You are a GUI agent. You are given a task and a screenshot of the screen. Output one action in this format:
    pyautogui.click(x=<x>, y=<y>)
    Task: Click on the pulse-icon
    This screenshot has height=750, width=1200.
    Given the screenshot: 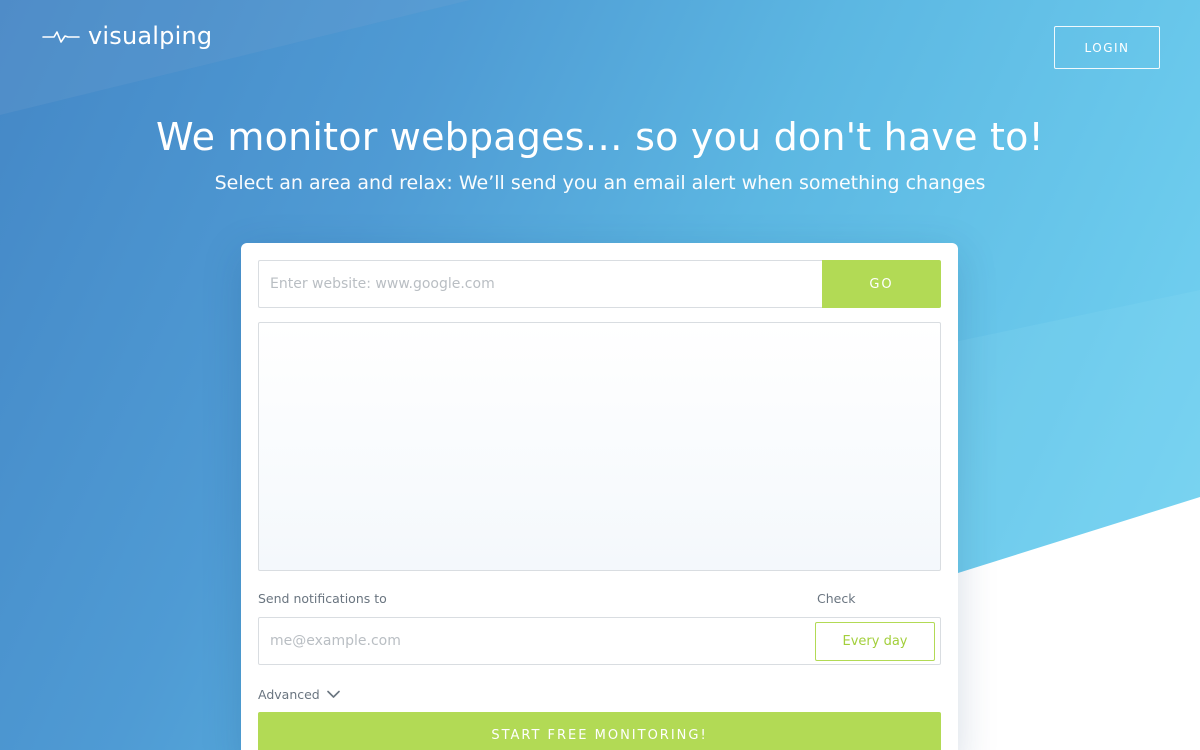 What is the action you would take?
    pyautogui.click(x=61, y=36)
    